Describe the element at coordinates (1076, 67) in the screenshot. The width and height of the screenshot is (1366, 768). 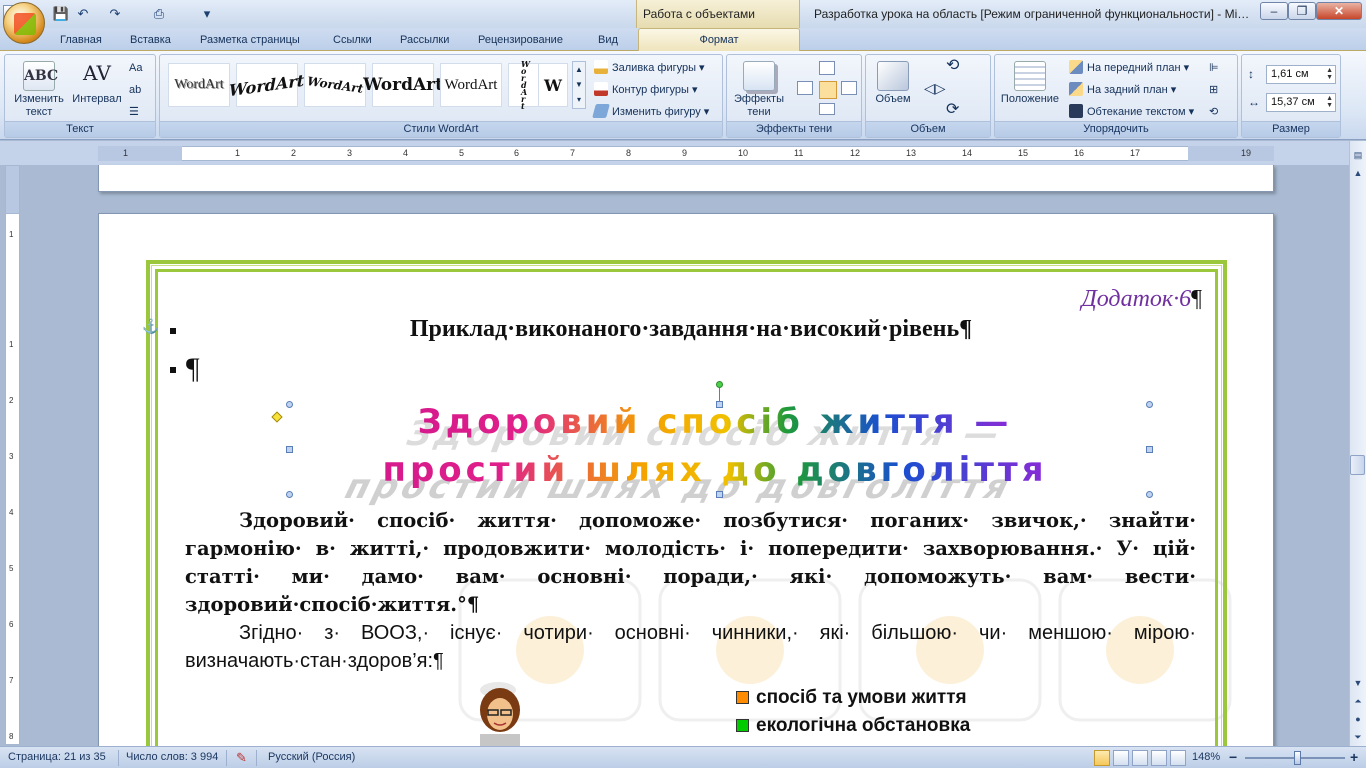
I see `bring-front-icon` at that location.